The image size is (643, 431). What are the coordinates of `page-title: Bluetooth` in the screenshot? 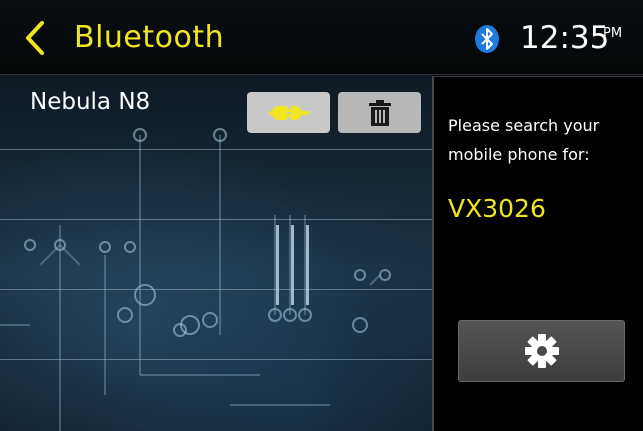 It's located at (149, 37).